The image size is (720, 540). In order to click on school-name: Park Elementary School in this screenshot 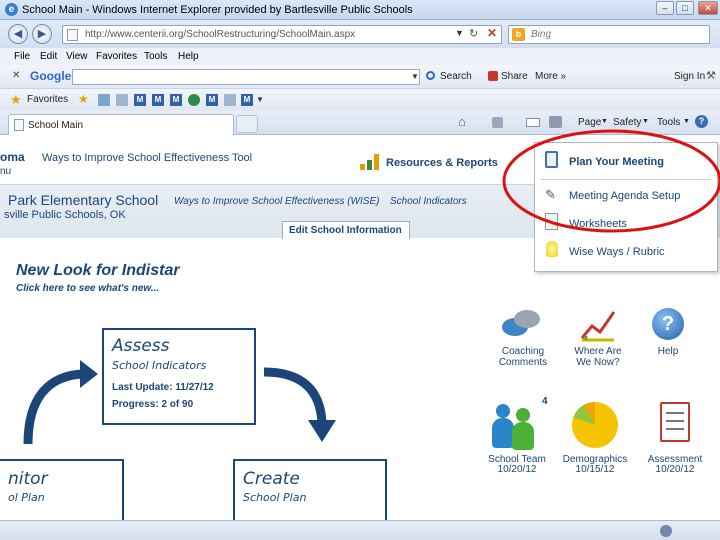, I will do `click(83, 200)`.